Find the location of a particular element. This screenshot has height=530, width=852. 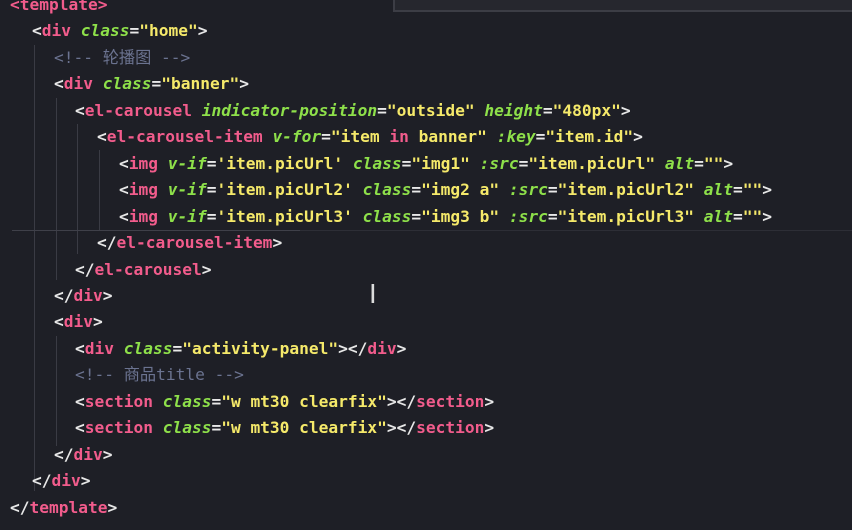

code-line: </el-carousel> is located at coordinates (143, 270).